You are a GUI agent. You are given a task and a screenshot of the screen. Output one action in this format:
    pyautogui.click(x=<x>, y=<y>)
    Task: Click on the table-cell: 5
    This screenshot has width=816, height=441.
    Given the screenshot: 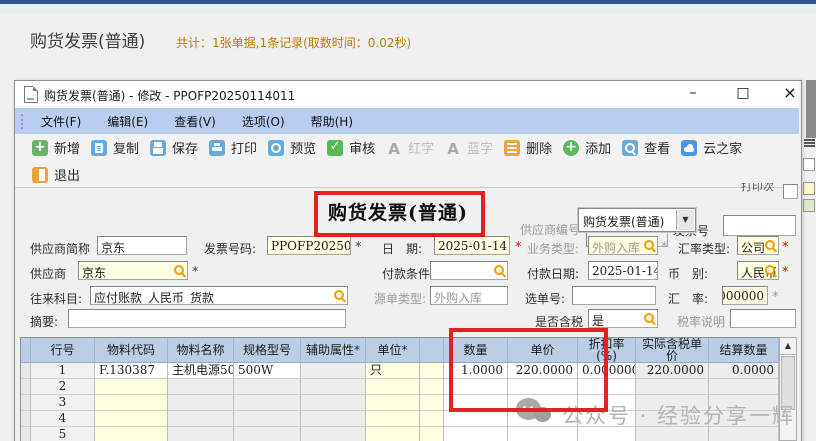 What is the action you would take?
    pyautogui.click(x=63, y=434)
    